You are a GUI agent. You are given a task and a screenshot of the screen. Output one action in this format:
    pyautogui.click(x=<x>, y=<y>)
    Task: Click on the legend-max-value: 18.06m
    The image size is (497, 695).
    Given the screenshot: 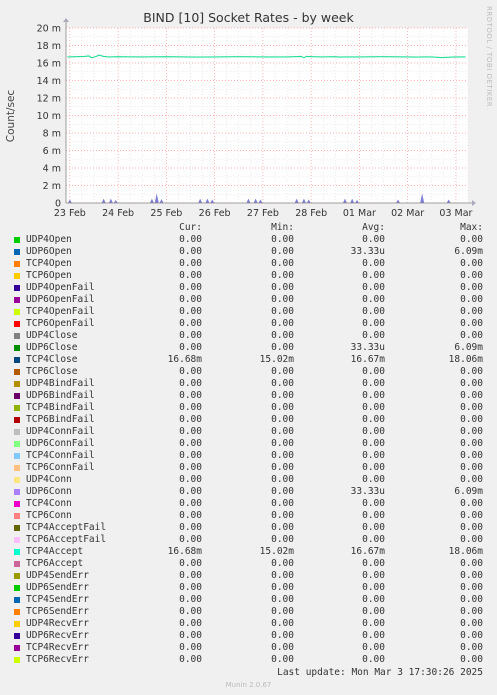 What is the action you would take?
    pyautogui.click(x=465, y=551)
    